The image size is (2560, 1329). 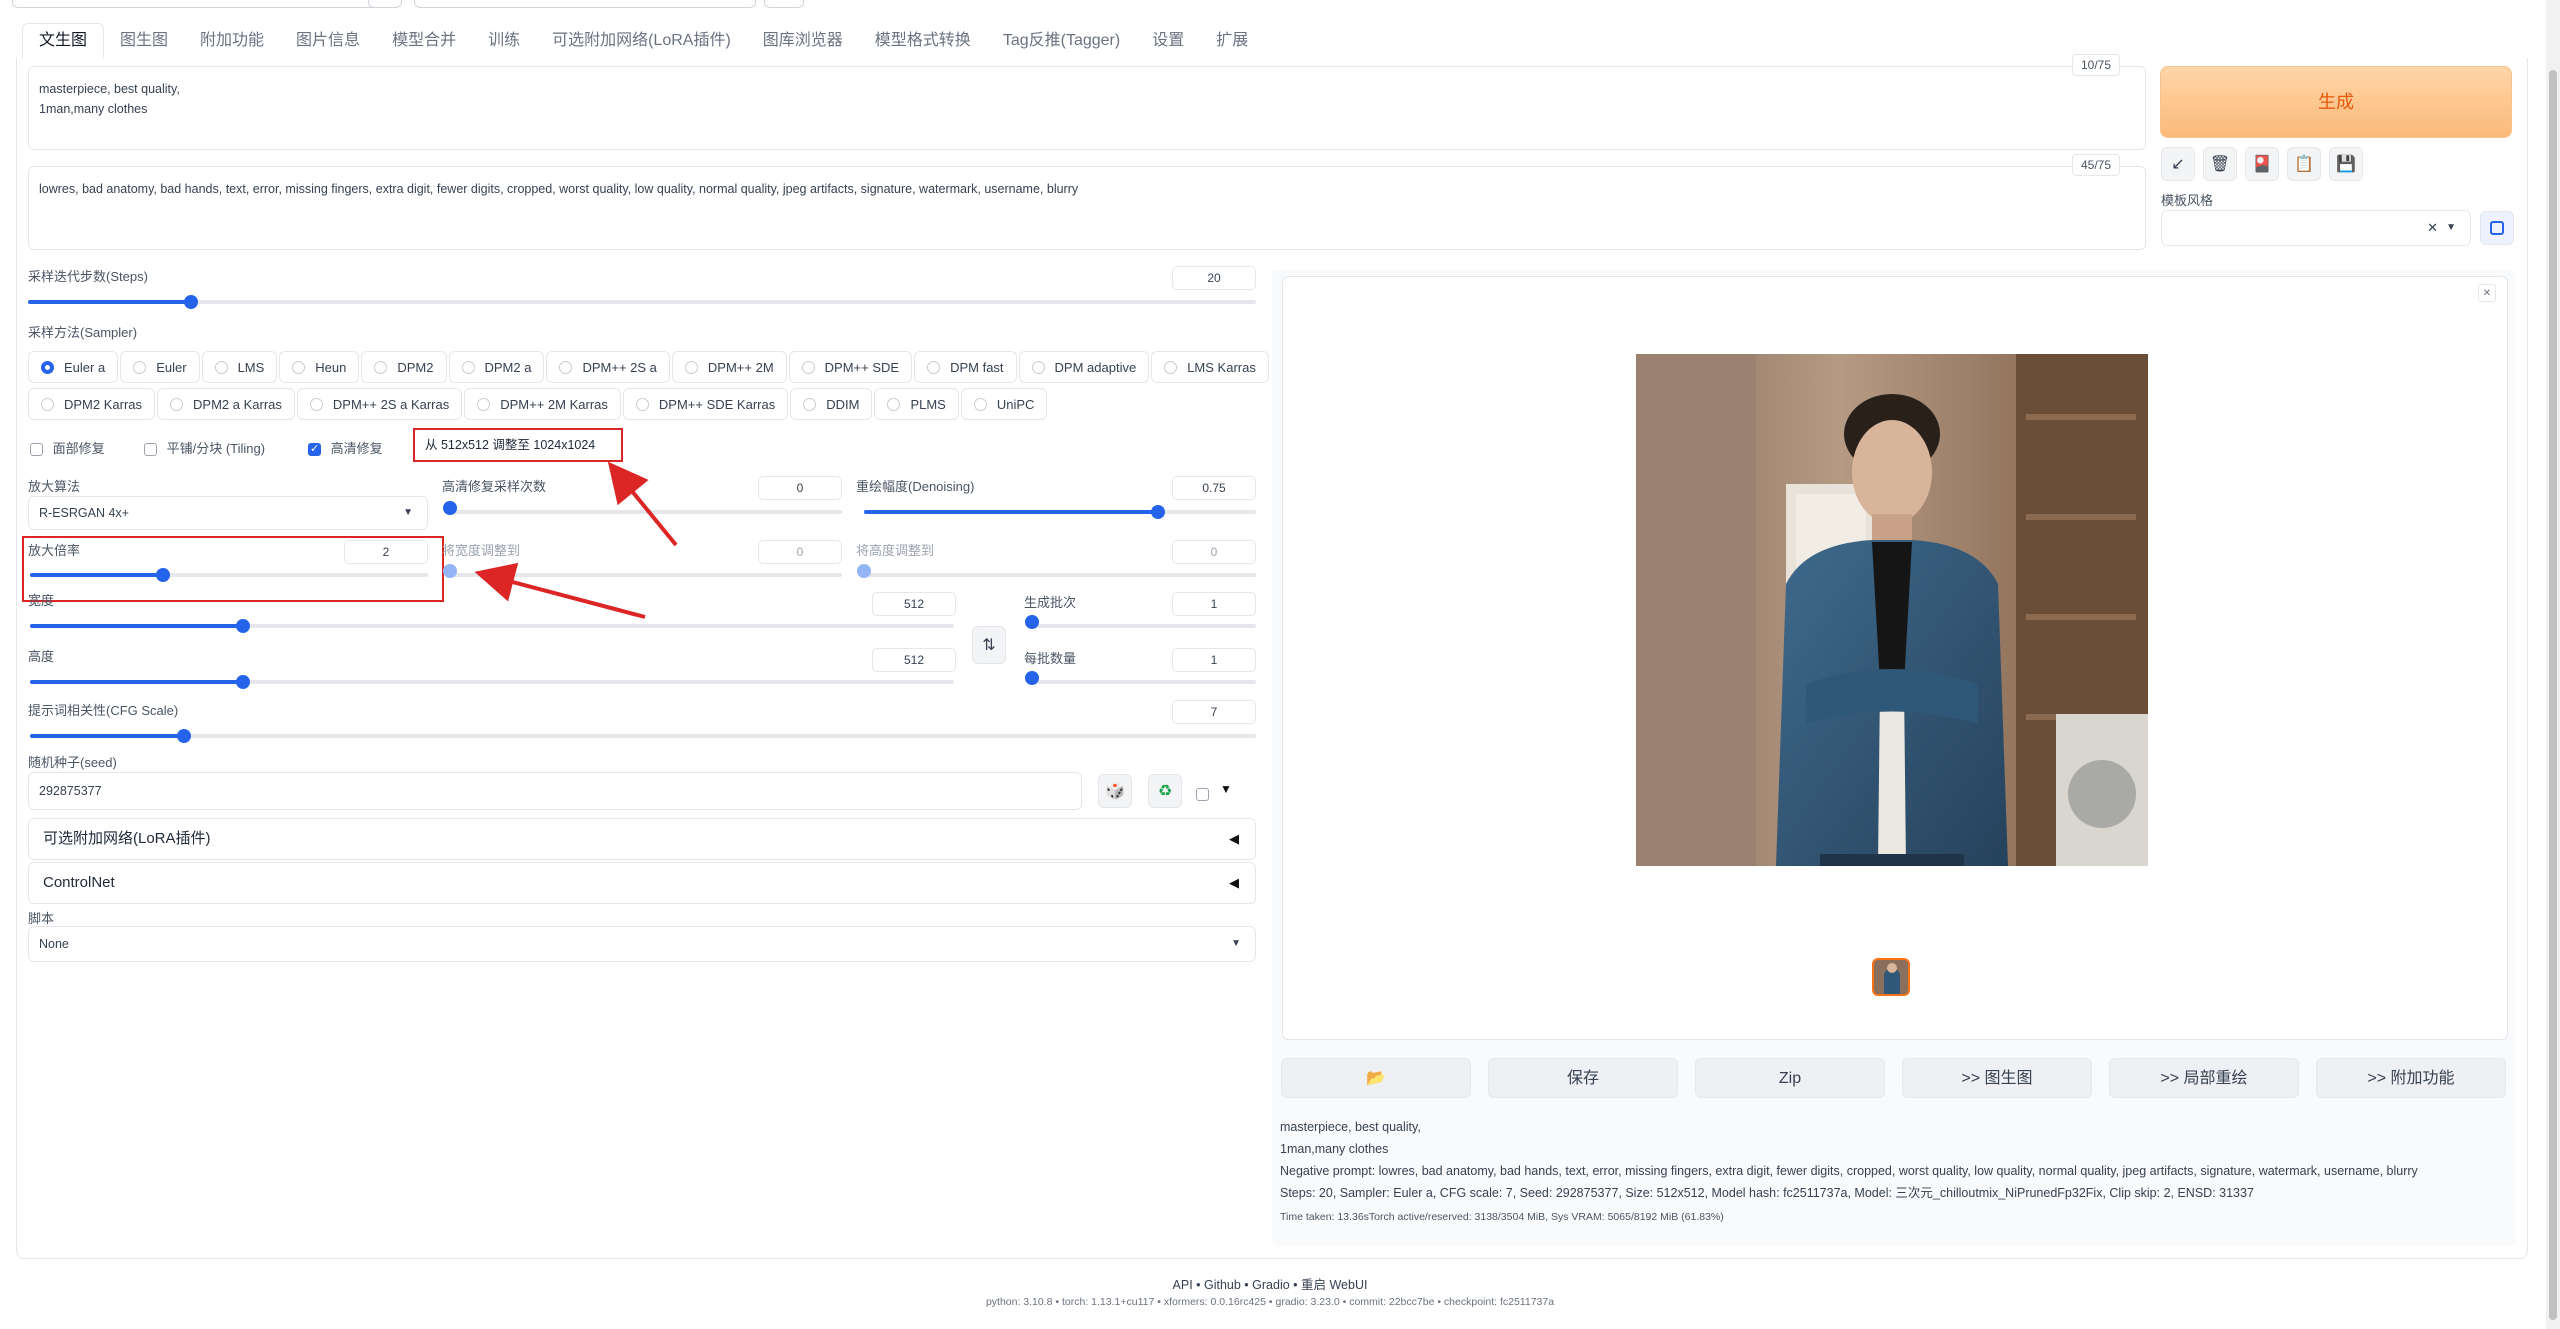 I want to click on scrollbar-thumb, so click(x=2553, y=695).